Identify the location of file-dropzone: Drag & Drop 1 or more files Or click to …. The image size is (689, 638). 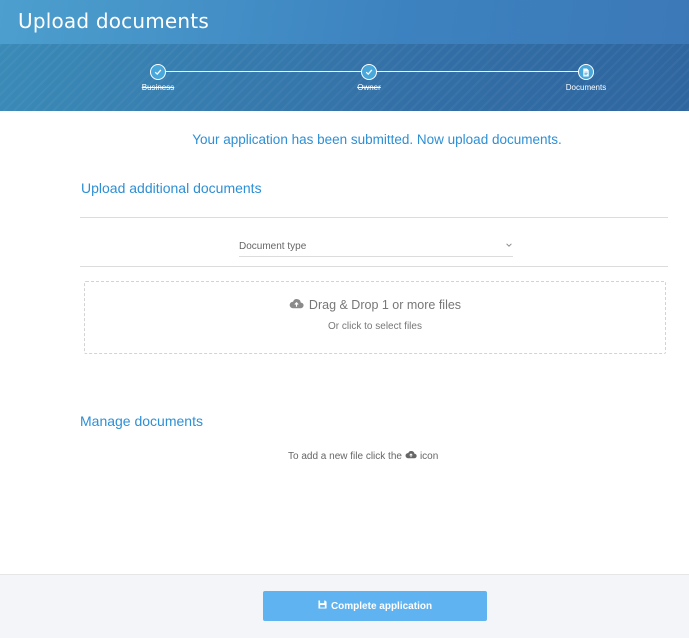
(375, 317).